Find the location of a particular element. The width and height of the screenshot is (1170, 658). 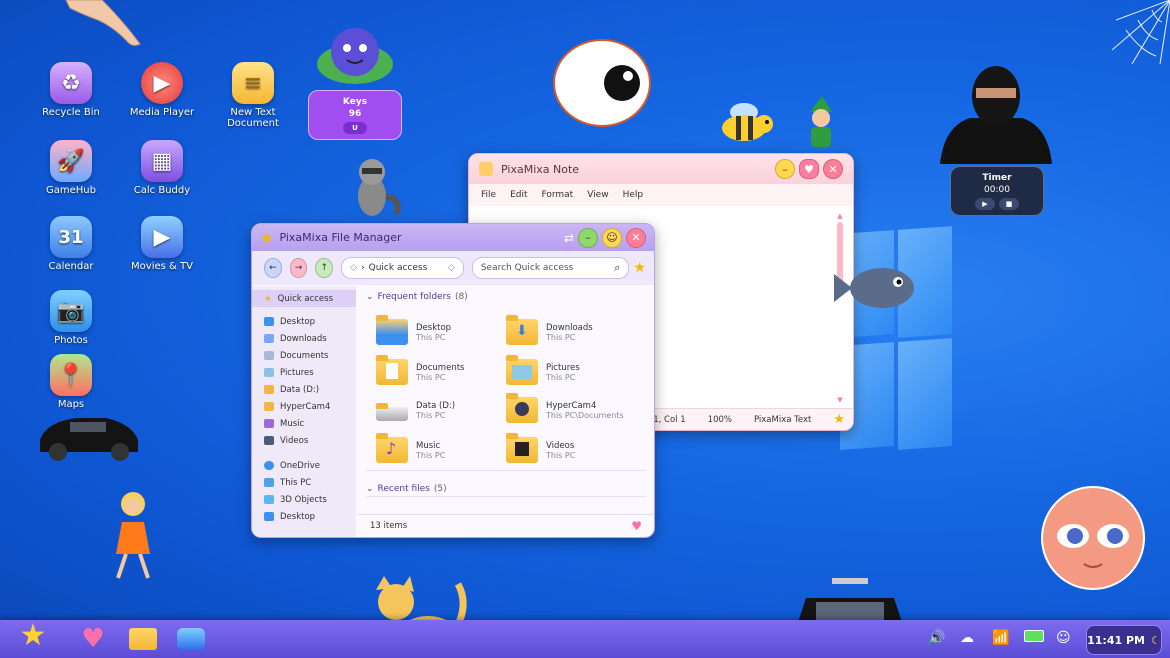

folder-documents: Documents This PC is located at coordinates (441, 372).